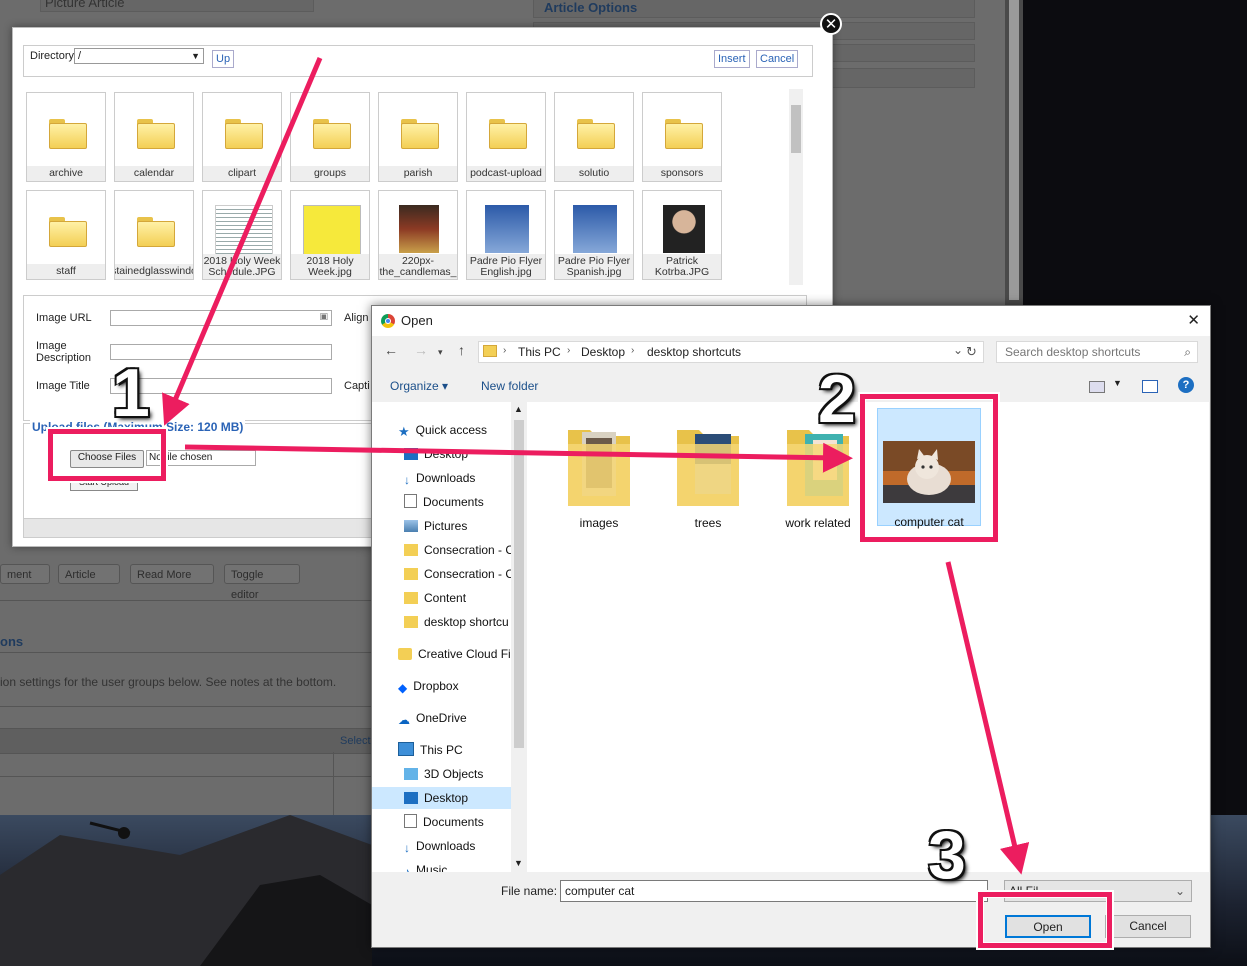  What do you see at coordinates (461, 350) in the screenshot?
I see `up-arrow-icon: ↑` at bounding box center [461, 350].